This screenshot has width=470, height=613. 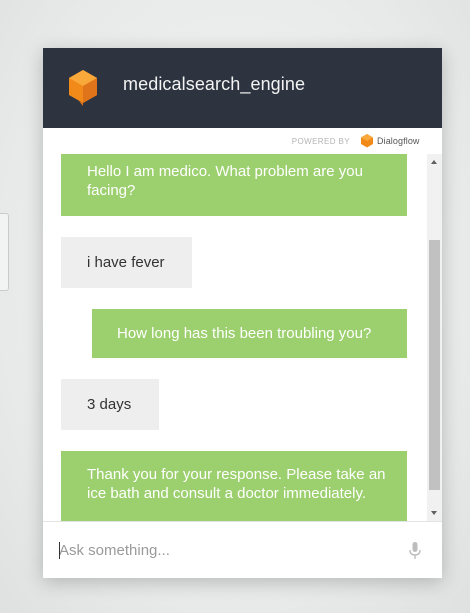 What do you see at coordinates (83, 88) in the screenshot?
I see `dialogflow-agent-cube-icon` at bounding box center [83, 88].